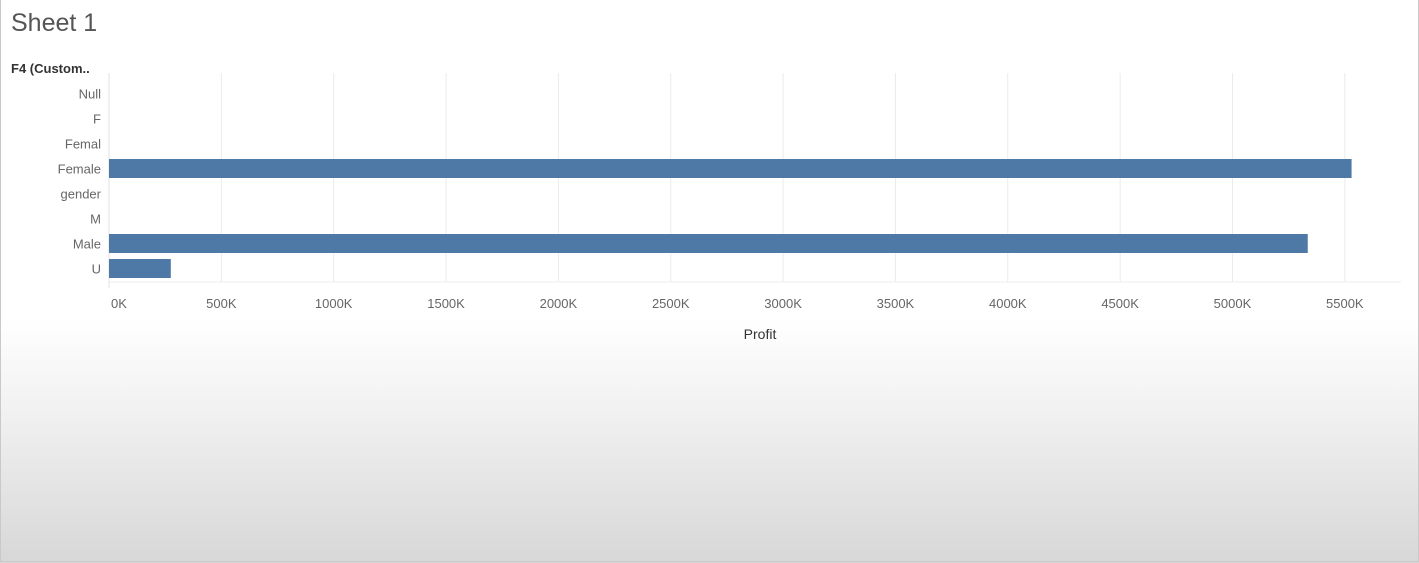 This screenshot has width=1419, height=563. Describe the element at coordinates (1233, 303) in the screenshot. I see `x-tick-label: 5000K` at that location.